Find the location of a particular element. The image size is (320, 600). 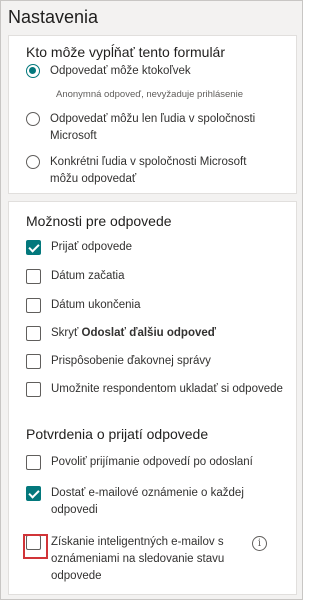

customize-thank-you: Prispôsobenie ďakovnej správy is located at coordinates (118, 361).